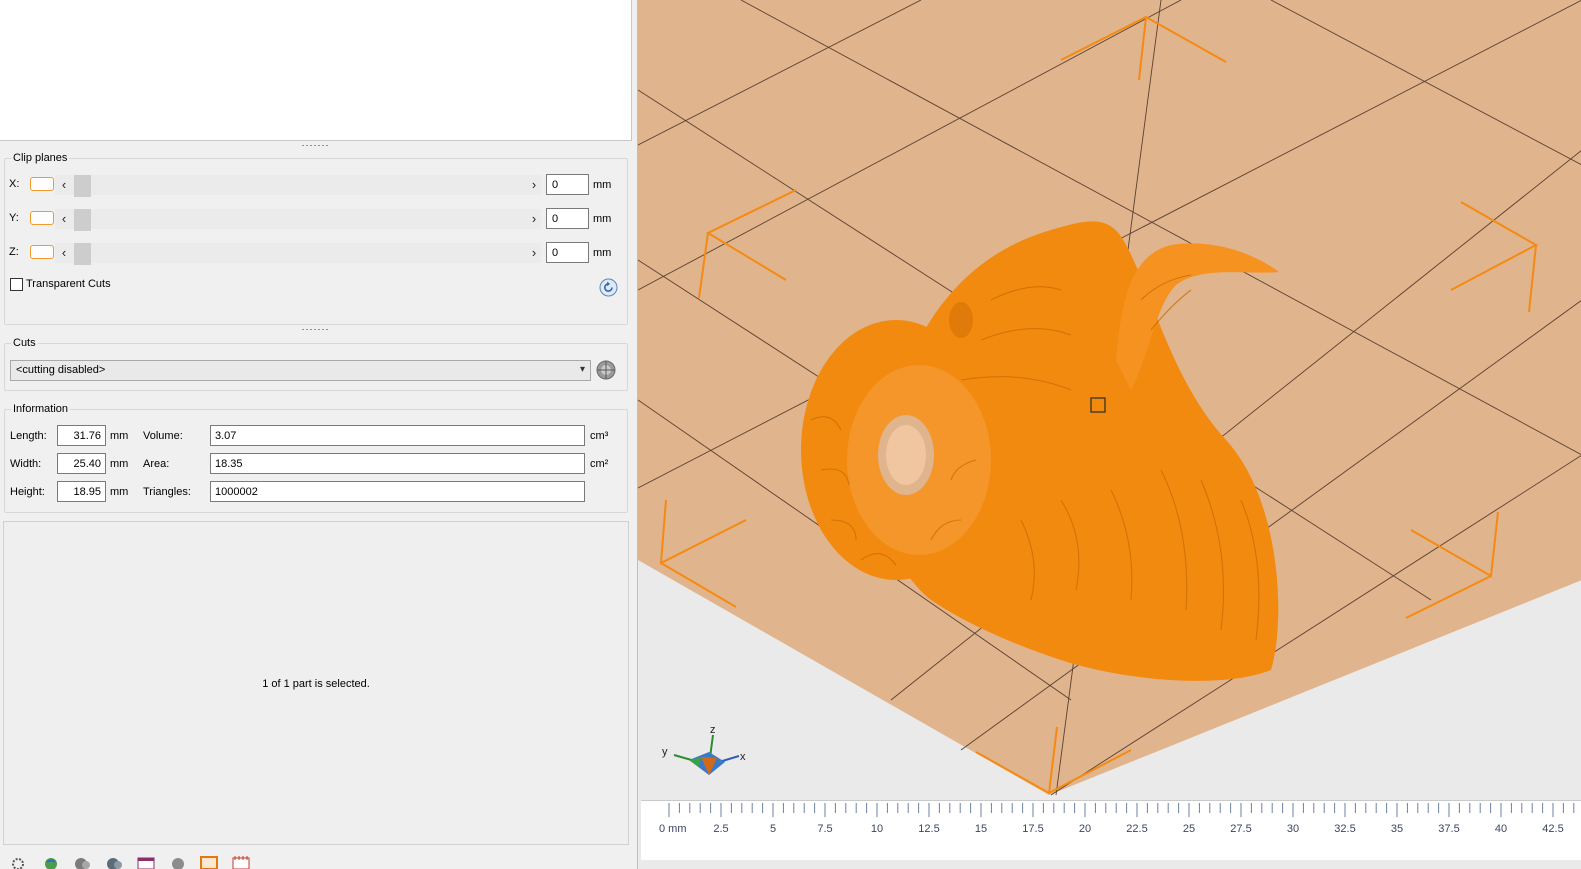 This screenshot has height=869, width=1581. What do you see at coordinates (64, 253) in the screenshot?
I see `clip-z-left-arrow: ‹` at bounding box center [64, 253].